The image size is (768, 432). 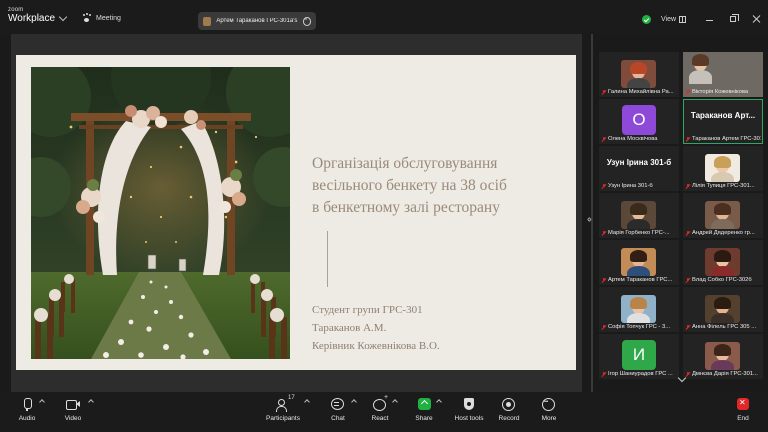 What do you see at coordinates (723, 92) in the screenshot?
I see `participant-name-label: Вікторія Кожевнікова` at bounding box center [723, 92].